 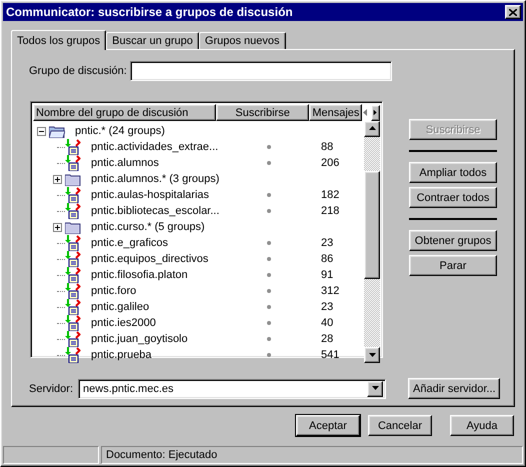 I want to click on dropdown-button, so click(x=375, y=388).